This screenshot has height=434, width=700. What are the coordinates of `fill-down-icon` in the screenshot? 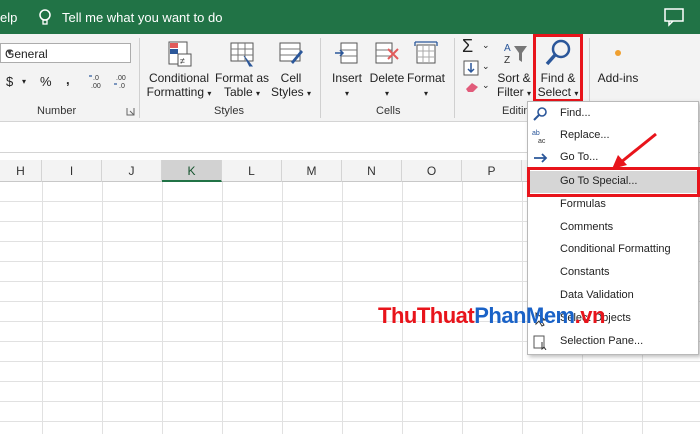 It's located at (471, 68).